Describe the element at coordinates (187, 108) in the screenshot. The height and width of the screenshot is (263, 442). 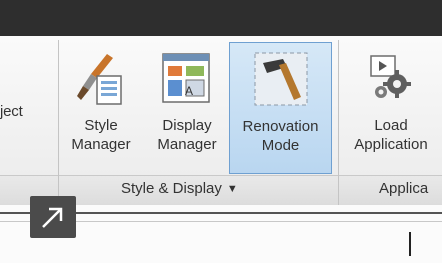
I see `display-manager-button: A Display Manager` at that location.